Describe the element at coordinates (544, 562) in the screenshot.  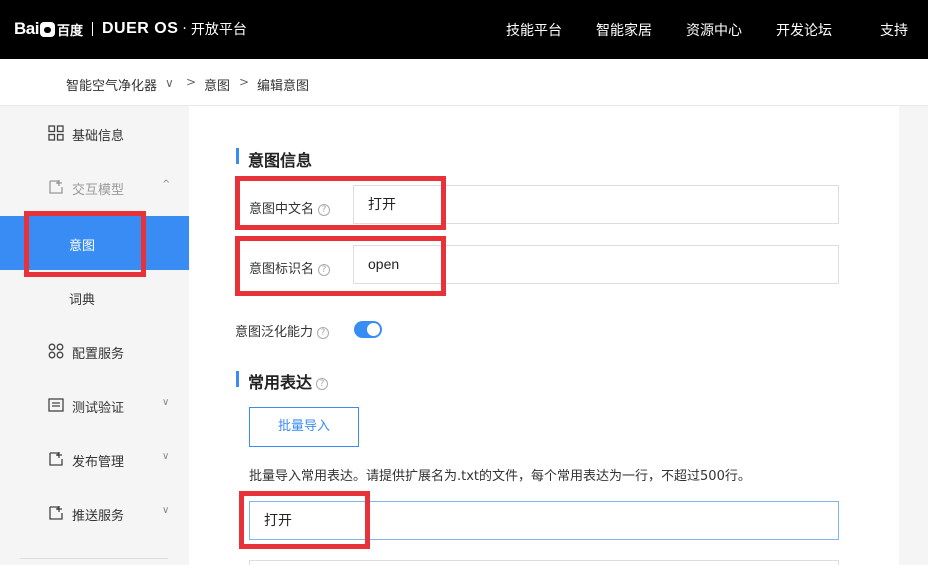
I see `expression-input-next` at that location.